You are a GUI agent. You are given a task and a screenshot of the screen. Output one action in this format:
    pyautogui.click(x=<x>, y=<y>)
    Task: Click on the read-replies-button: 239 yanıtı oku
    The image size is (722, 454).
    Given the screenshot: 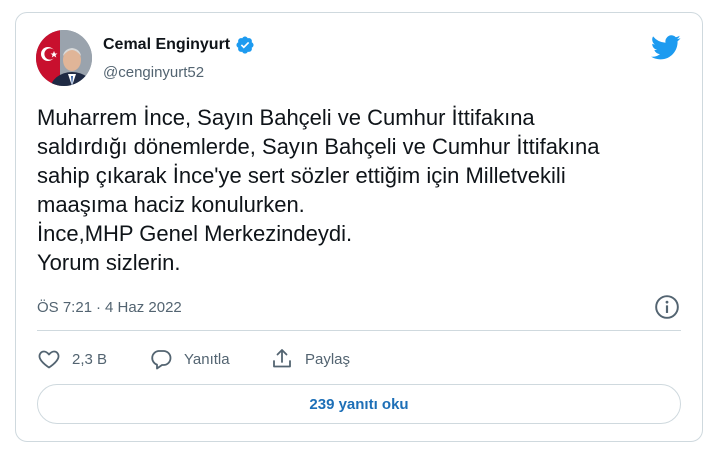 What is the action you would take?
    pyautogui.click(x=359, y=404)
    